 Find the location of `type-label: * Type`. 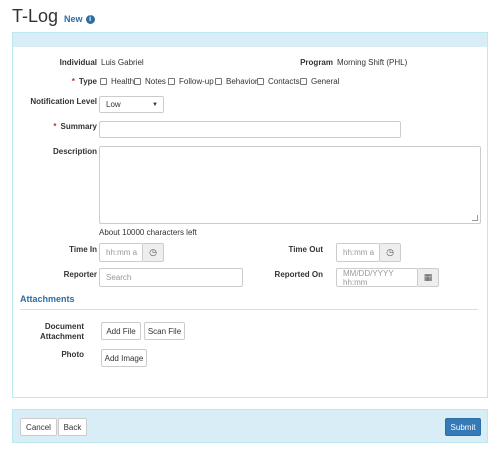

type-label: * Type is located at coordinates (84, 81).